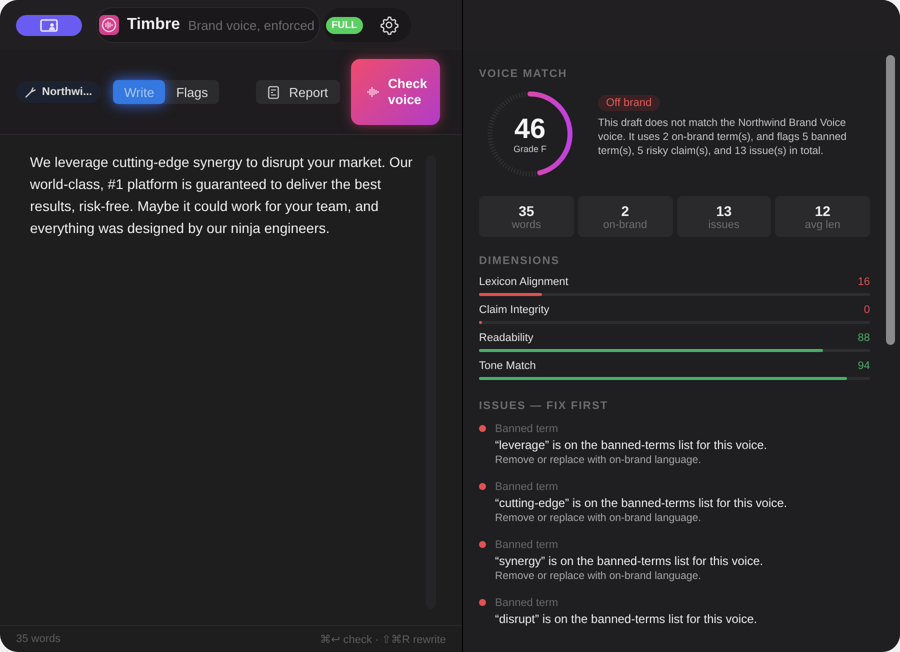  Describe the element at coordinates (383, 639) in the screenshot. I see `keyboard-shortcuts: ⌘↩ check · ⇧⌘R rewrite` at that location.